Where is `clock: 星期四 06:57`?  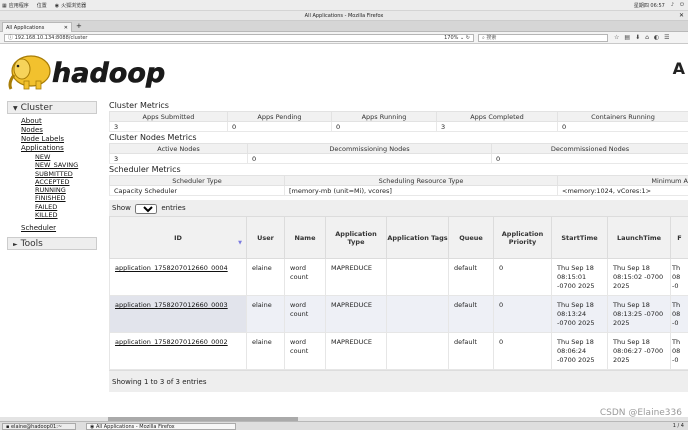 clock: 星期四 06:57 is located at coordinates (649, 5).